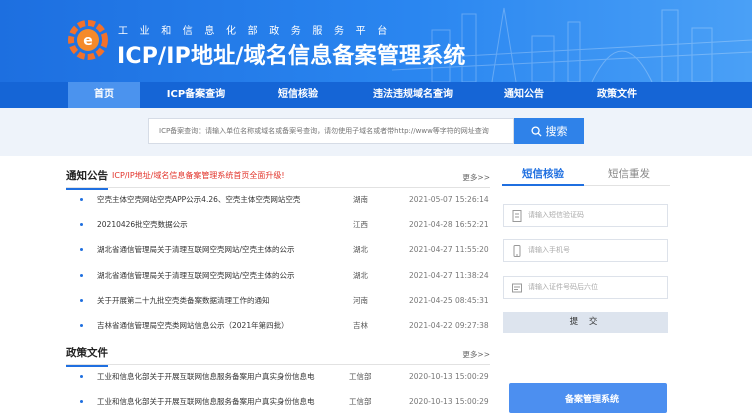  Describe the element at coordinates (449, 325) in the screenshot. I see `notice-date: 2021-04-22 09:27:38` at that location.